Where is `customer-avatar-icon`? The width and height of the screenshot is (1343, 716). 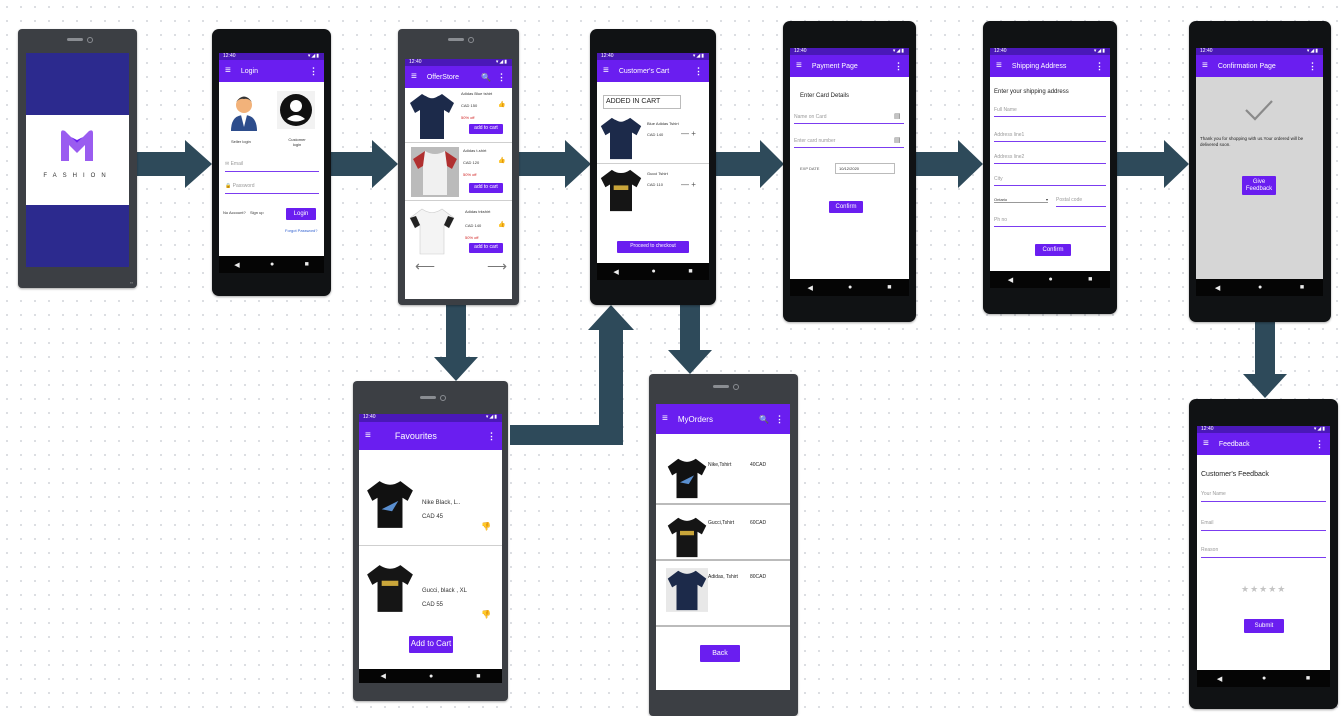
customer-avatar-icon is located at coordinates (296, 110).